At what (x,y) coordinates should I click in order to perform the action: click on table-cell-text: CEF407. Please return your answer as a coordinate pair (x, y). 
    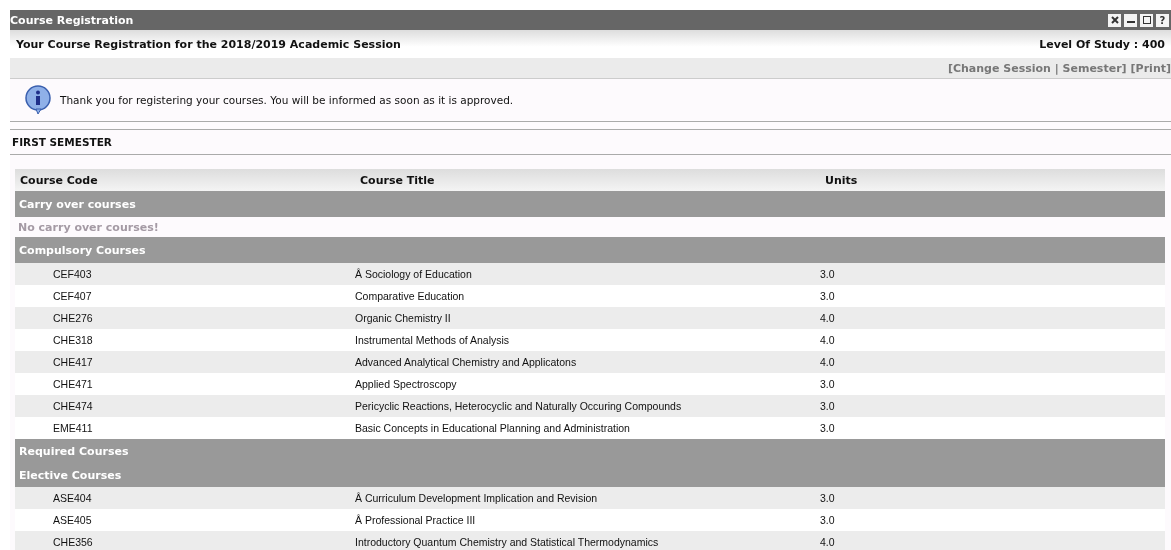
    Looking at the image, I should click on (72, 296).